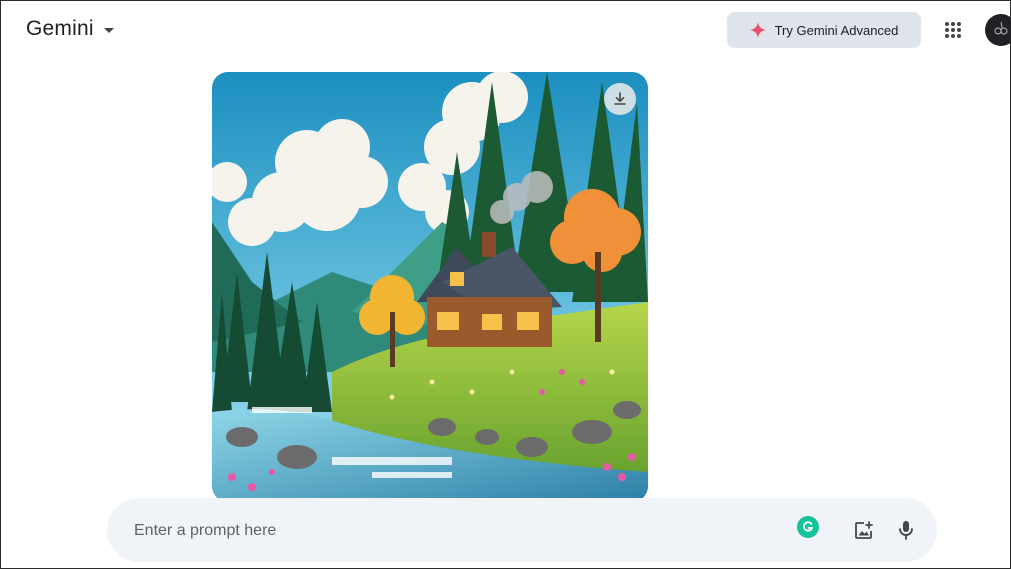 The height and width of the screenshot is (569, 1011). Describe the element at coordinates (953, 30) in the screenshot. I see `apps-grid-icon` at that location.